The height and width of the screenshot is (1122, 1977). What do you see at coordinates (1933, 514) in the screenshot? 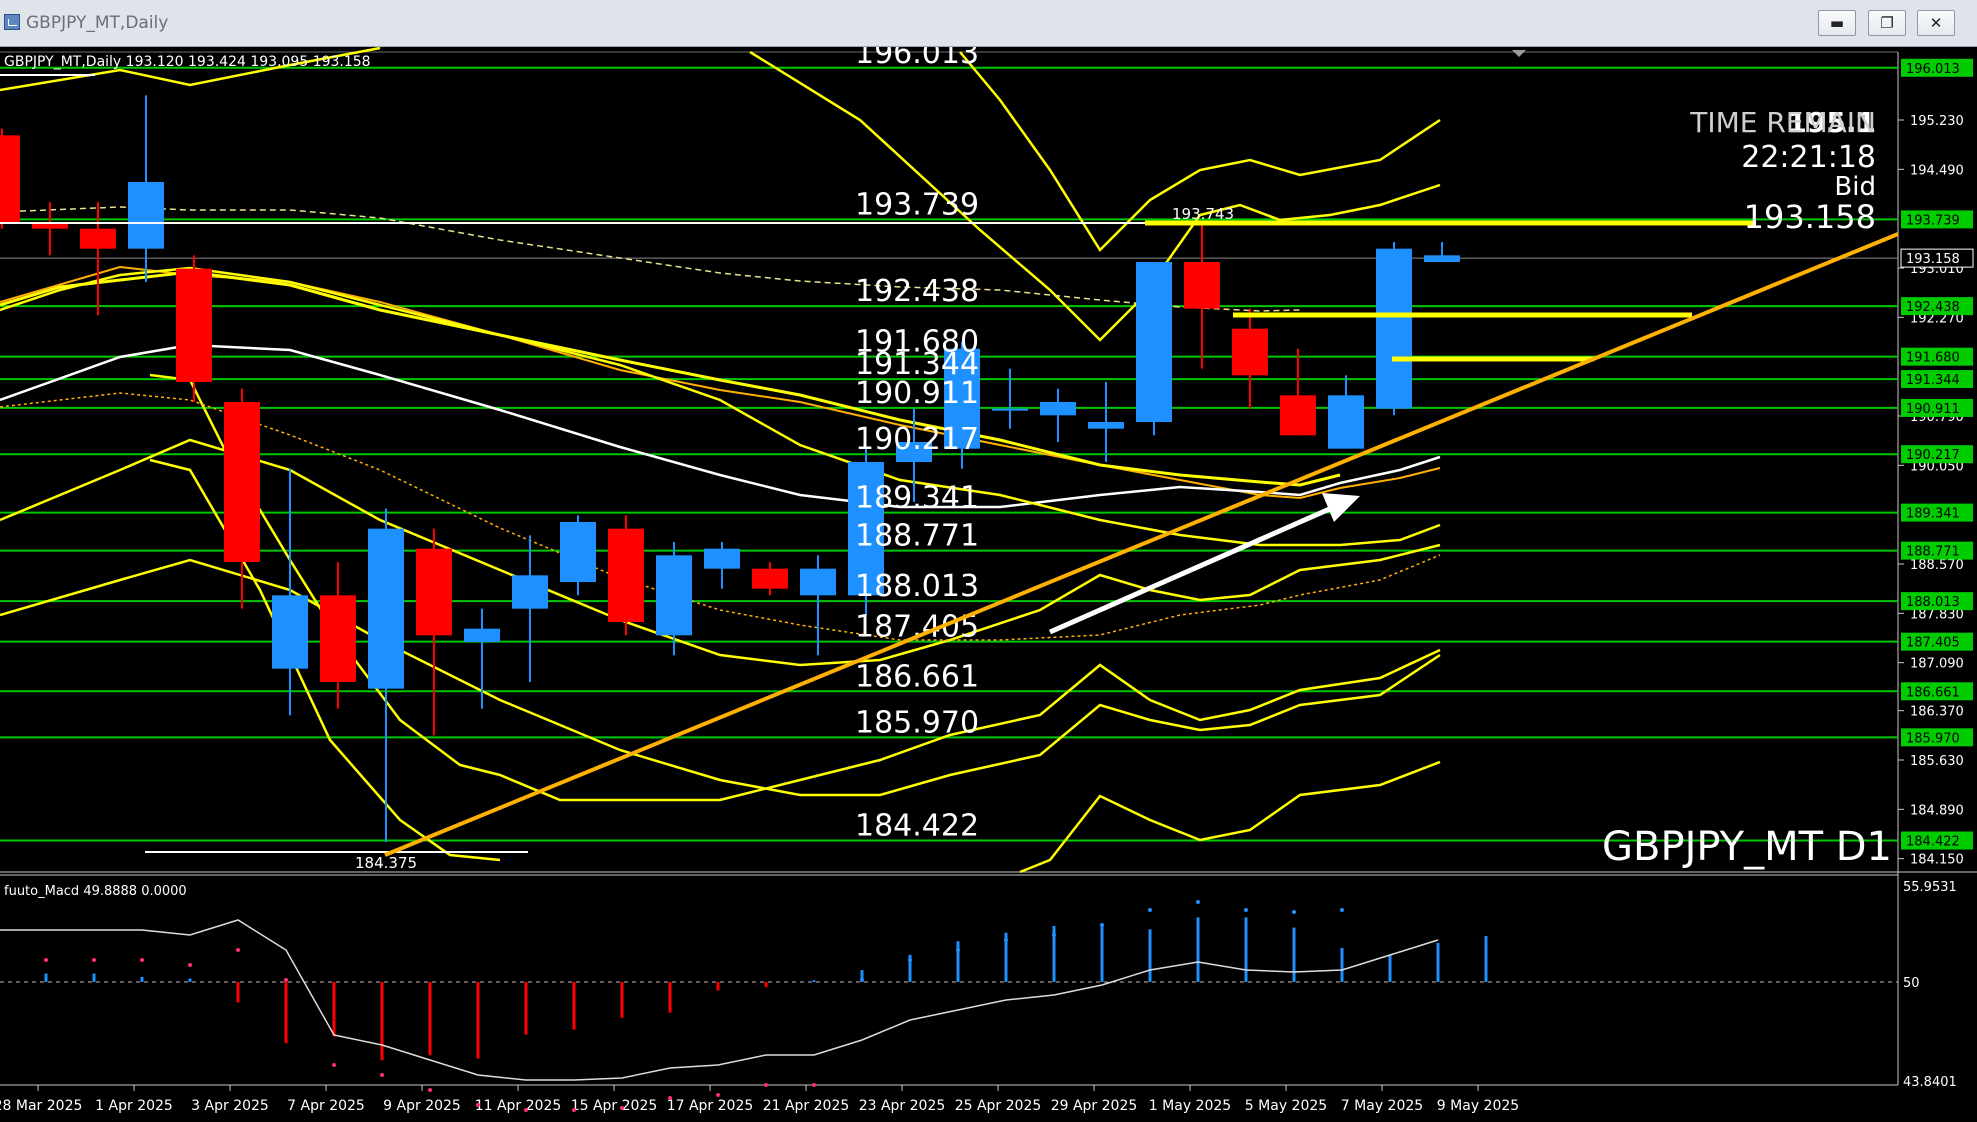
I see `level-price-tag-label: 189.341` at bounding box center [1933, 514].